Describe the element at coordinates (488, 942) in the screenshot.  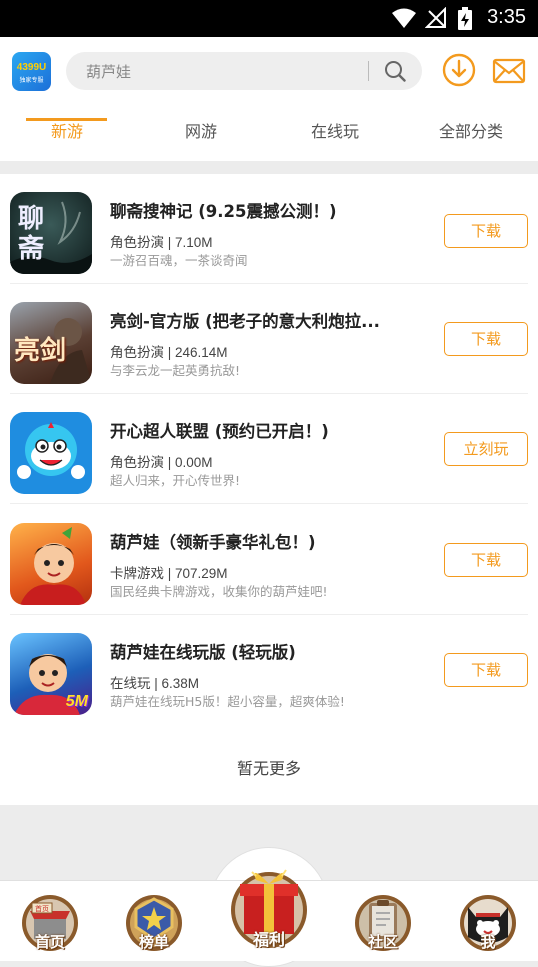
I see `nav-label-me: 我` at that location.